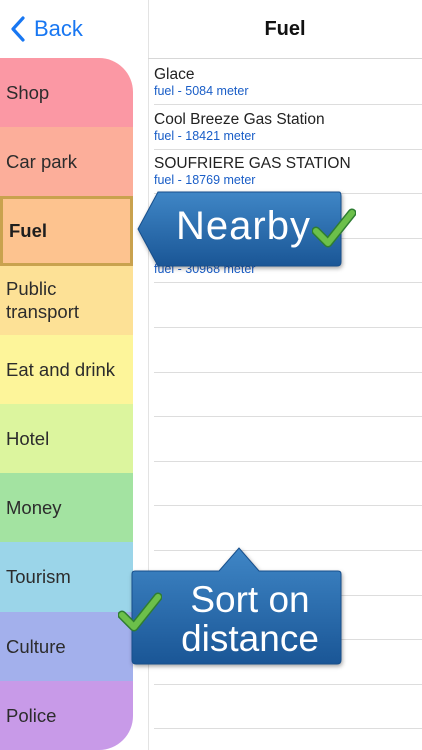 This screenshot has width=422, height=750. Describe the element at coordinates (28, 439) in the screenshot. I see `category-label: Hotel` at that location.